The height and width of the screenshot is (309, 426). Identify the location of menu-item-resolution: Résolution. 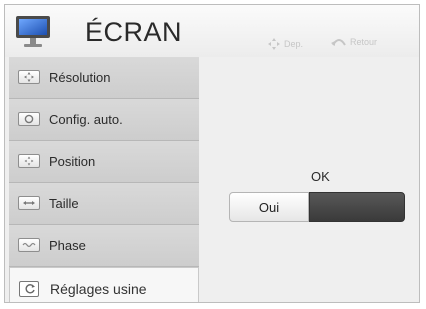
(104, 78).